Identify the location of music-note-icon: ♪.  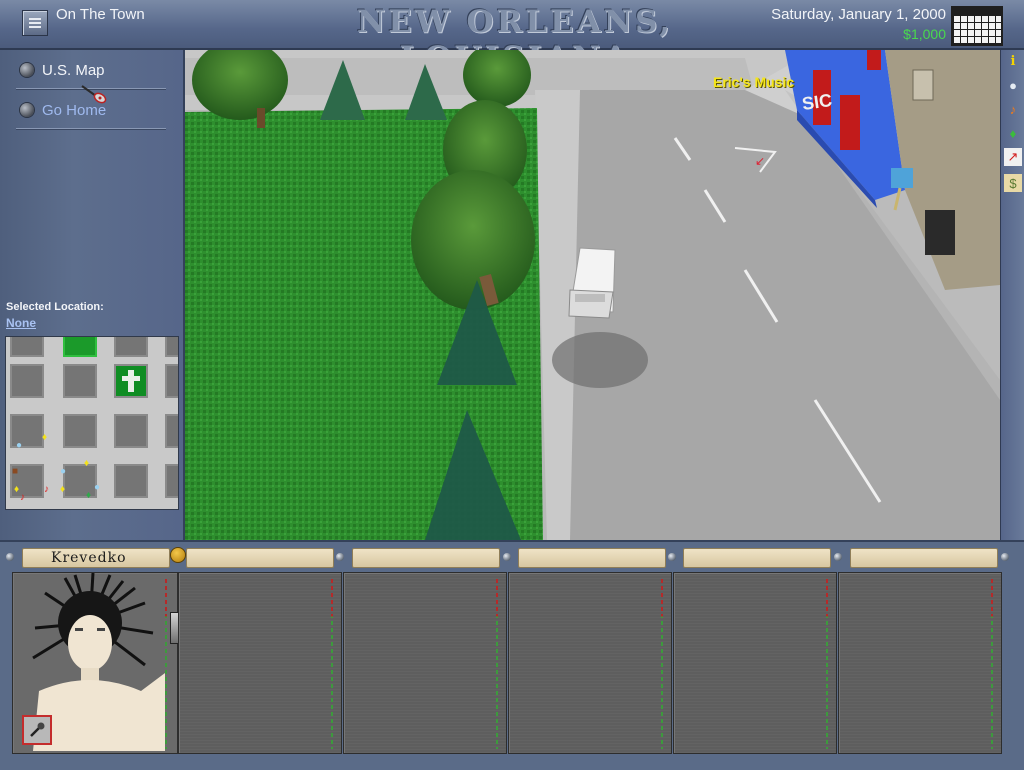
(1013, 109).